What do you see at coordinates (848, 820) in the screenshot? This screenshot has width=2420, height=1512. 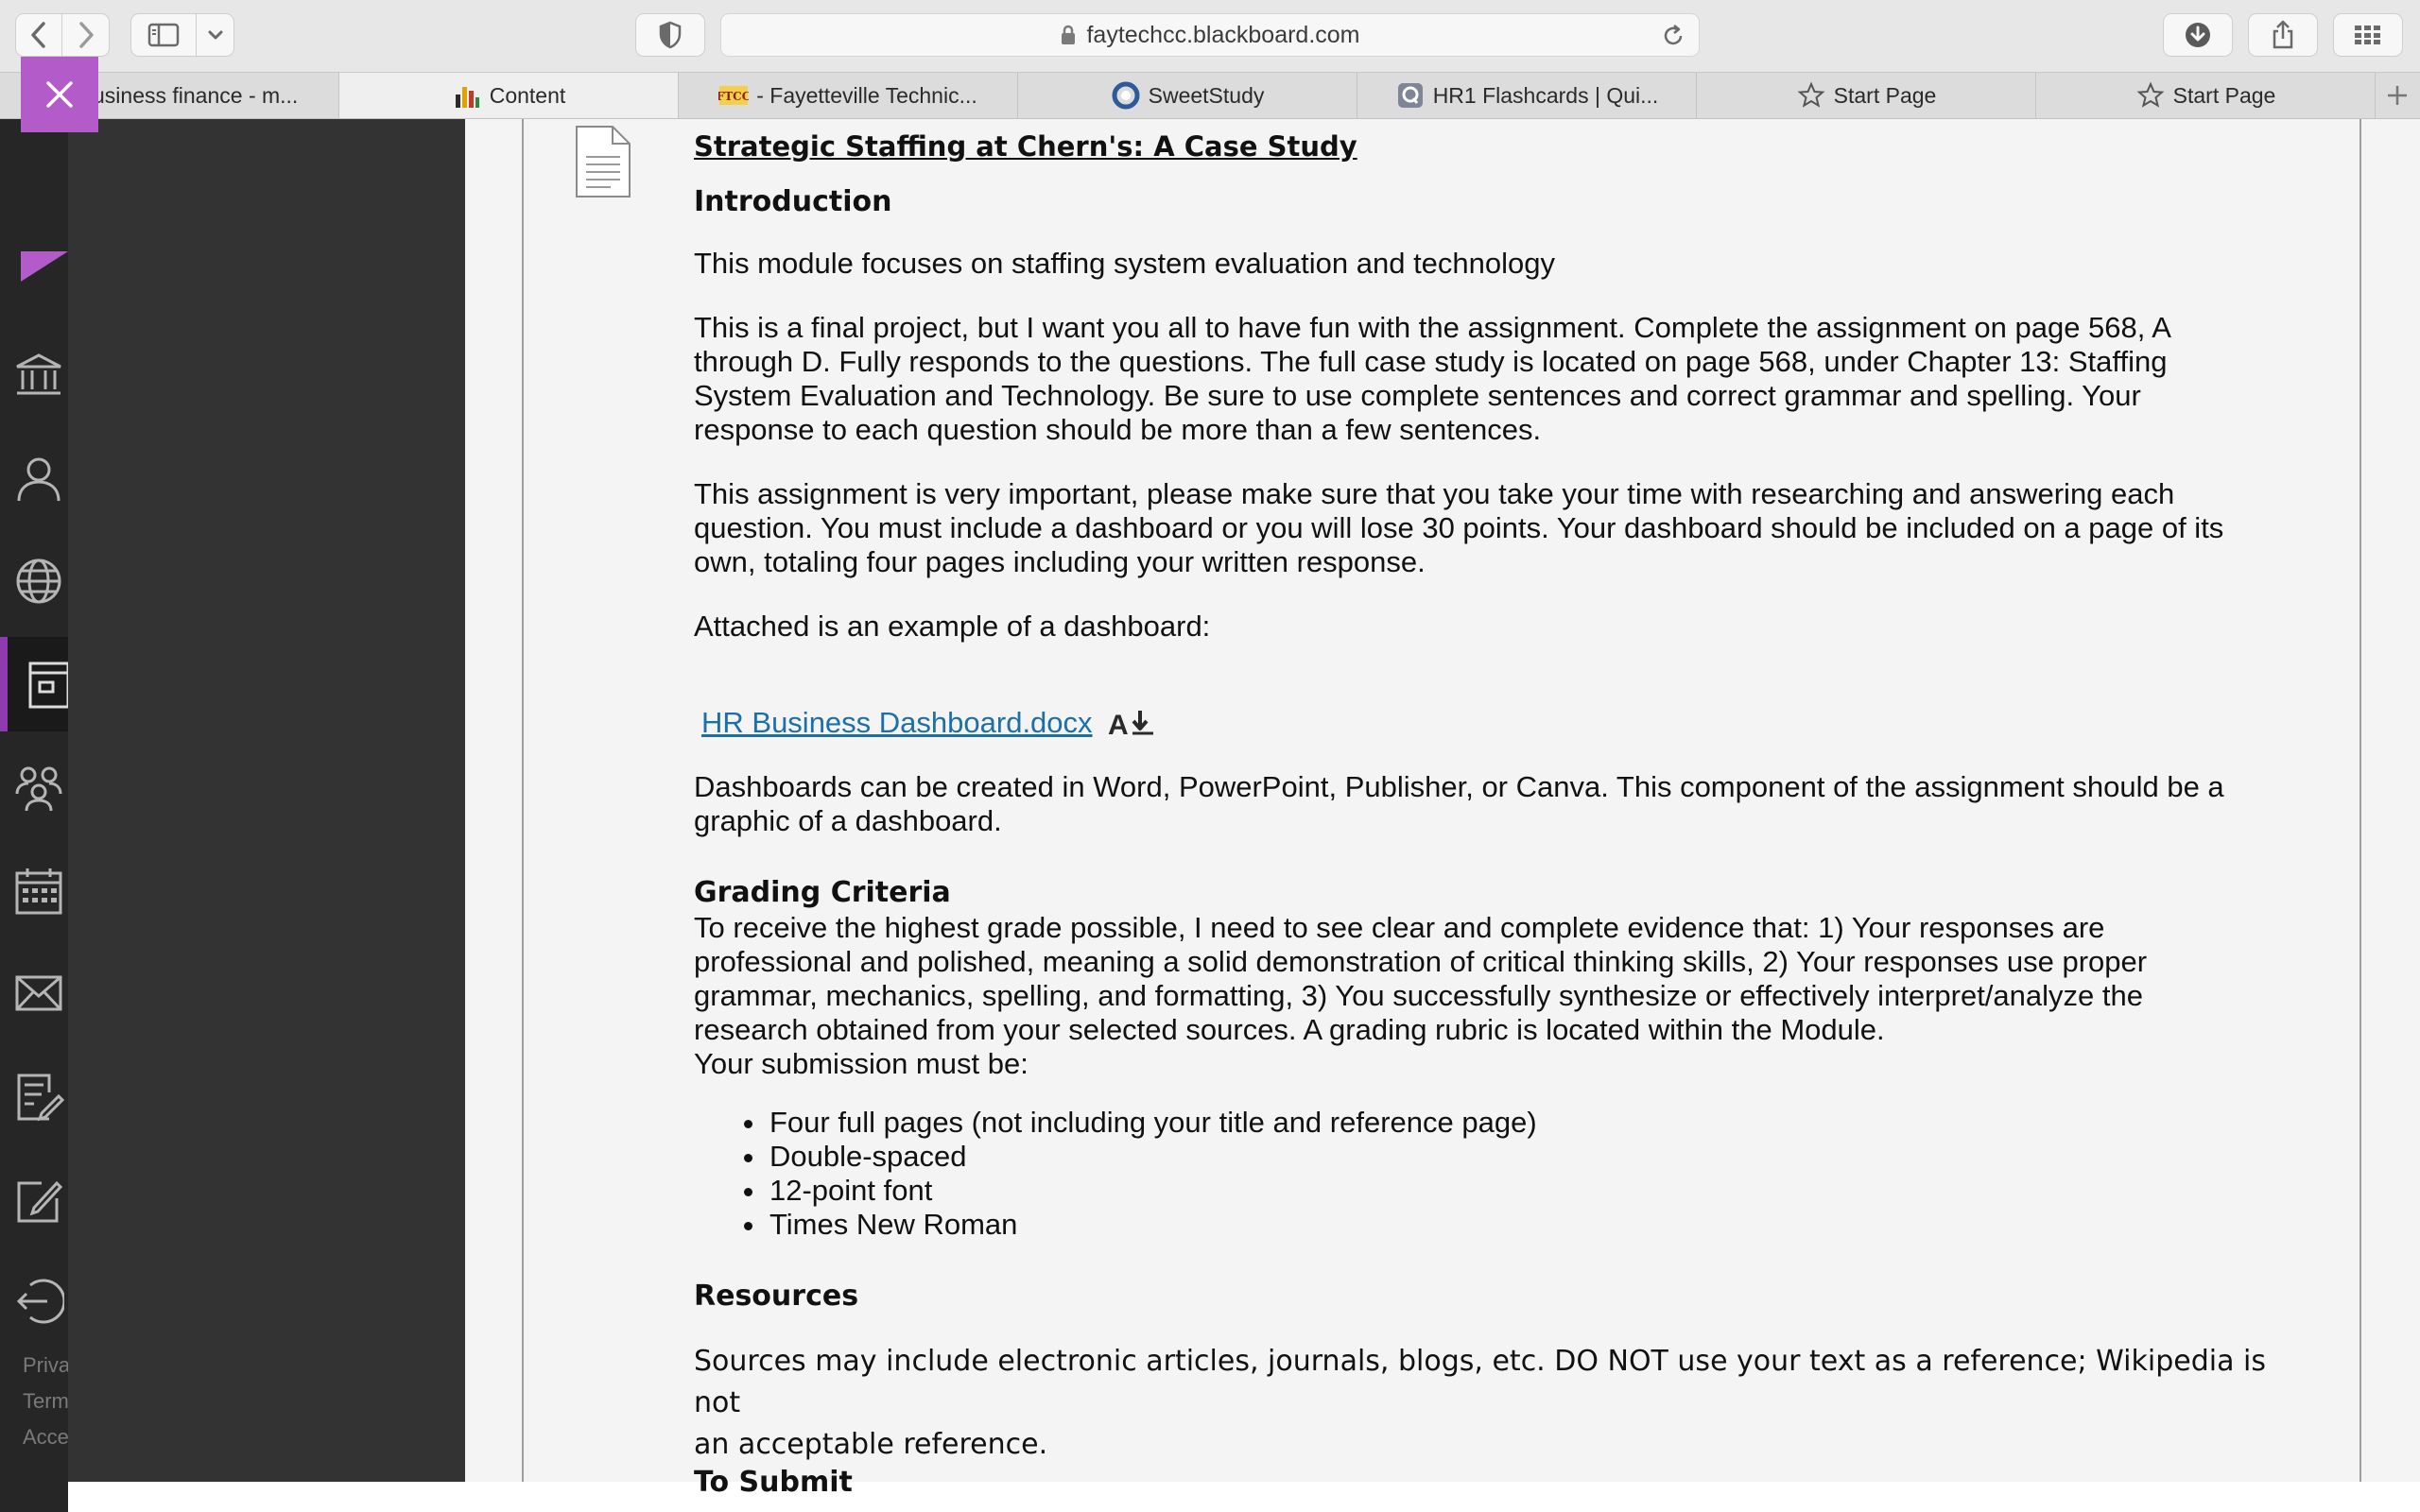 I see `text-line: graphic of a dashboard.` at bounding box center [848, 820].